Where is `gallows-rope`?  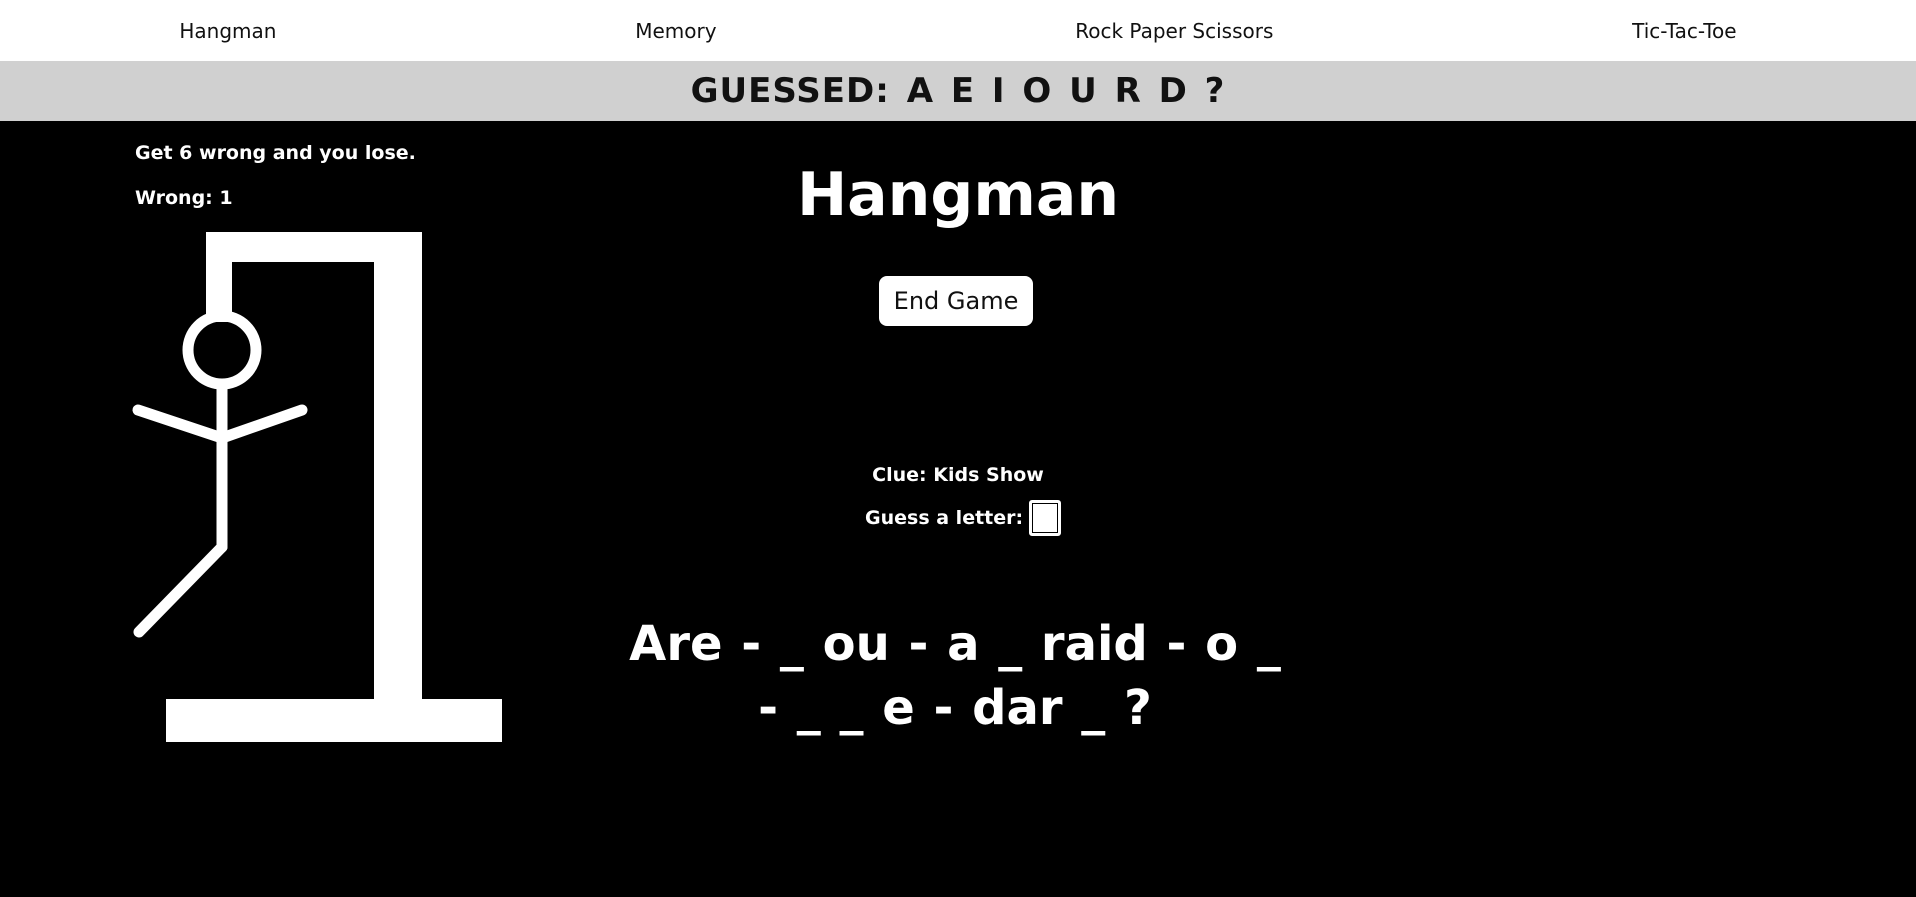
gallows-rope is located at coordinates (219, 277).